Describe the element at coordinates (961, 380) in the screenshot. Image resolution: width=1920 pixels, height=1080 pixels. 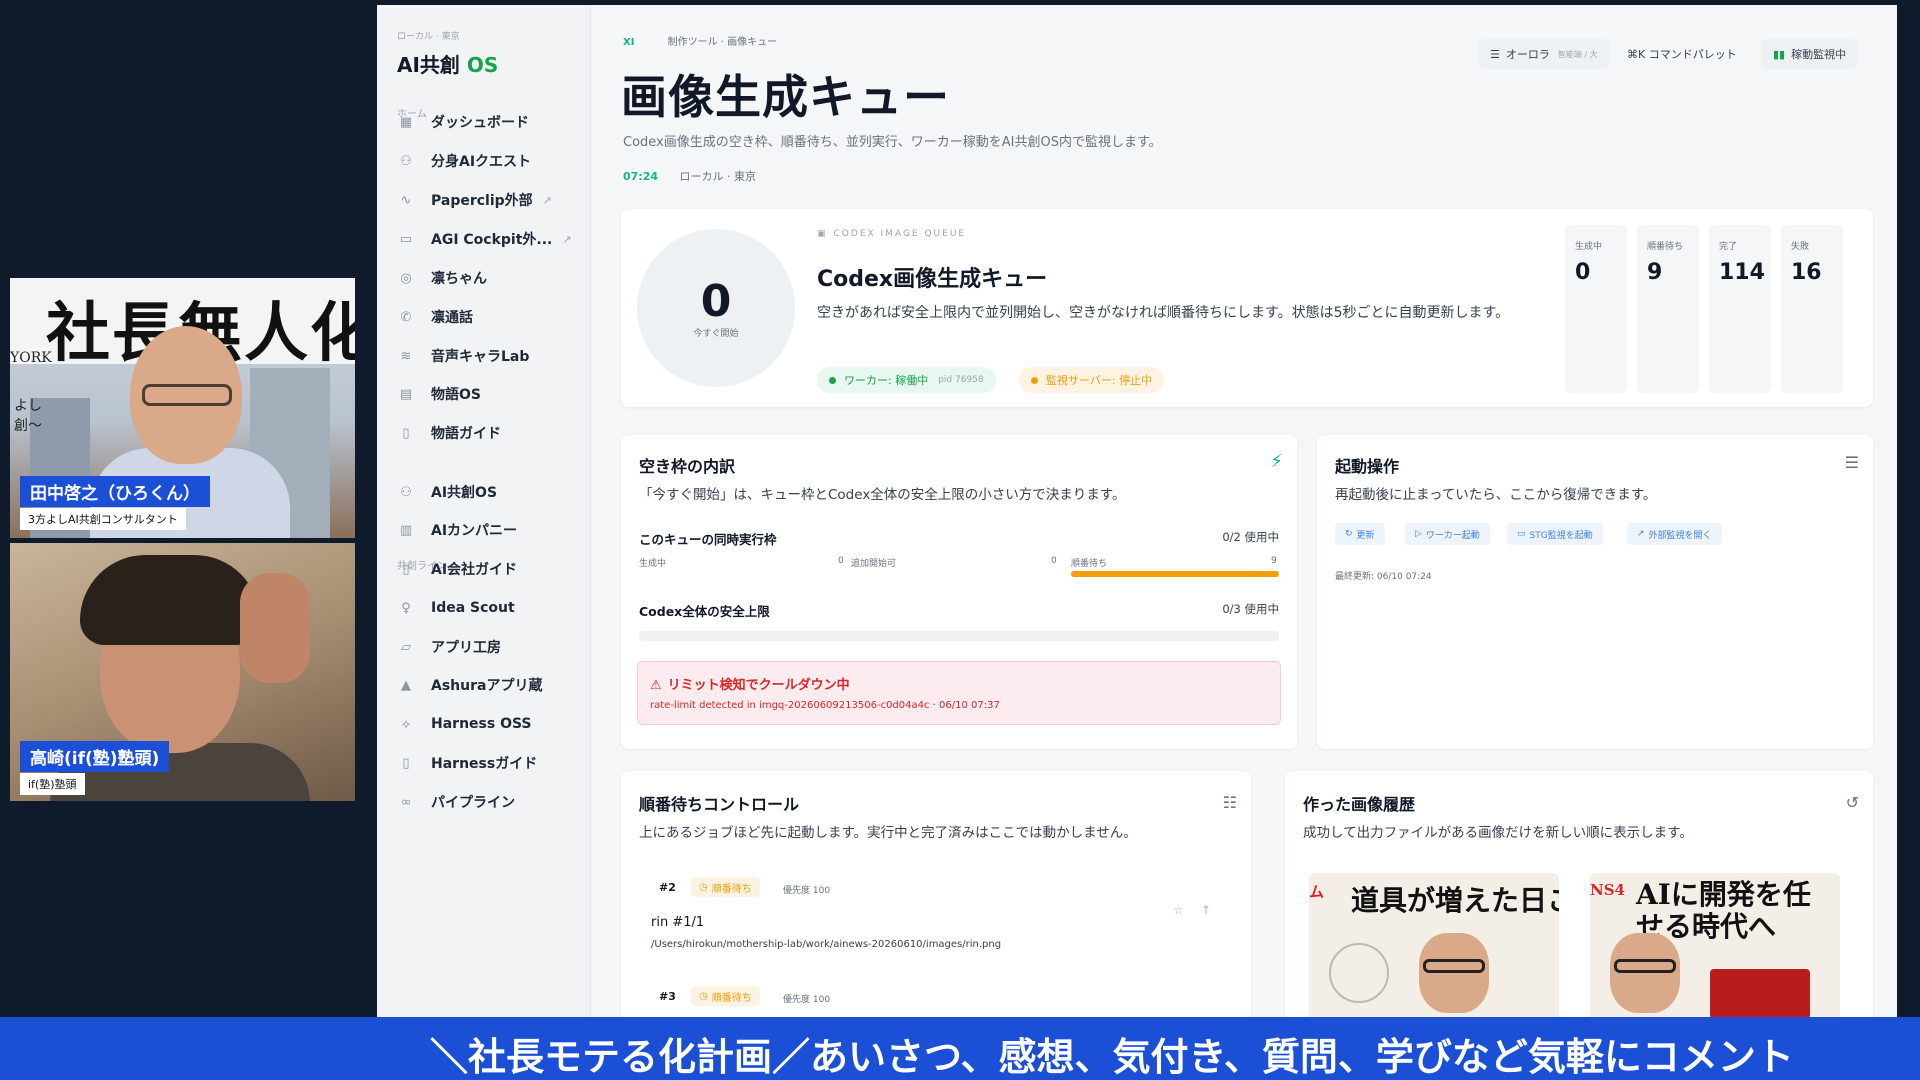
I see `worker-pid: pid 76958` at that location.